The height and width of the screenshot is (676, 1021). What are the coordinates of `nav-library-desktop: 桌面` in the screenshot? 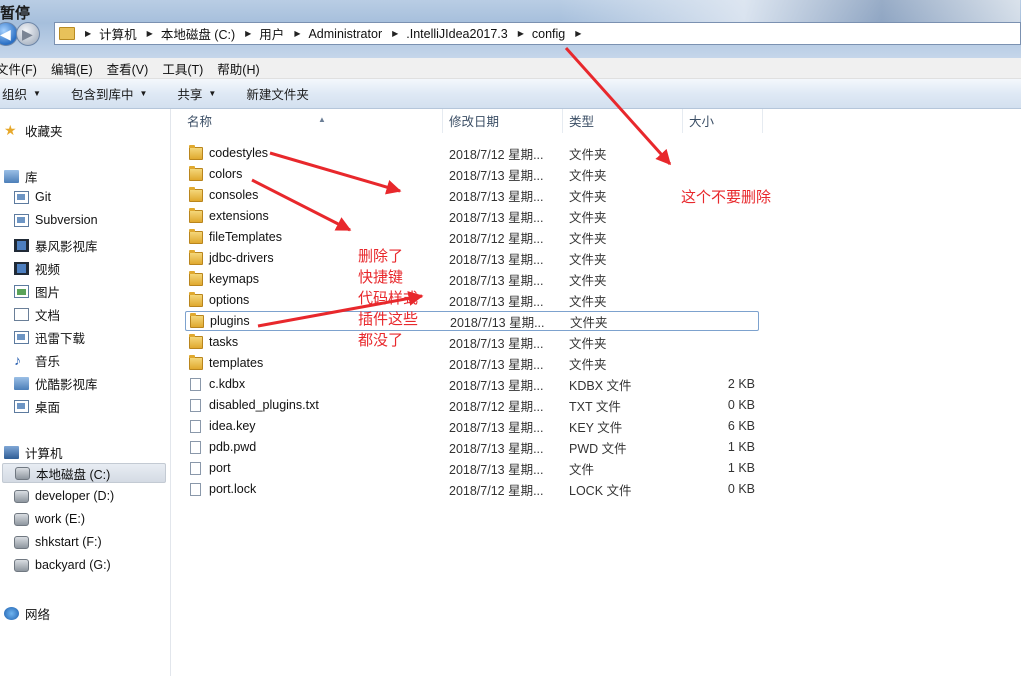 It's located at (37, 406).